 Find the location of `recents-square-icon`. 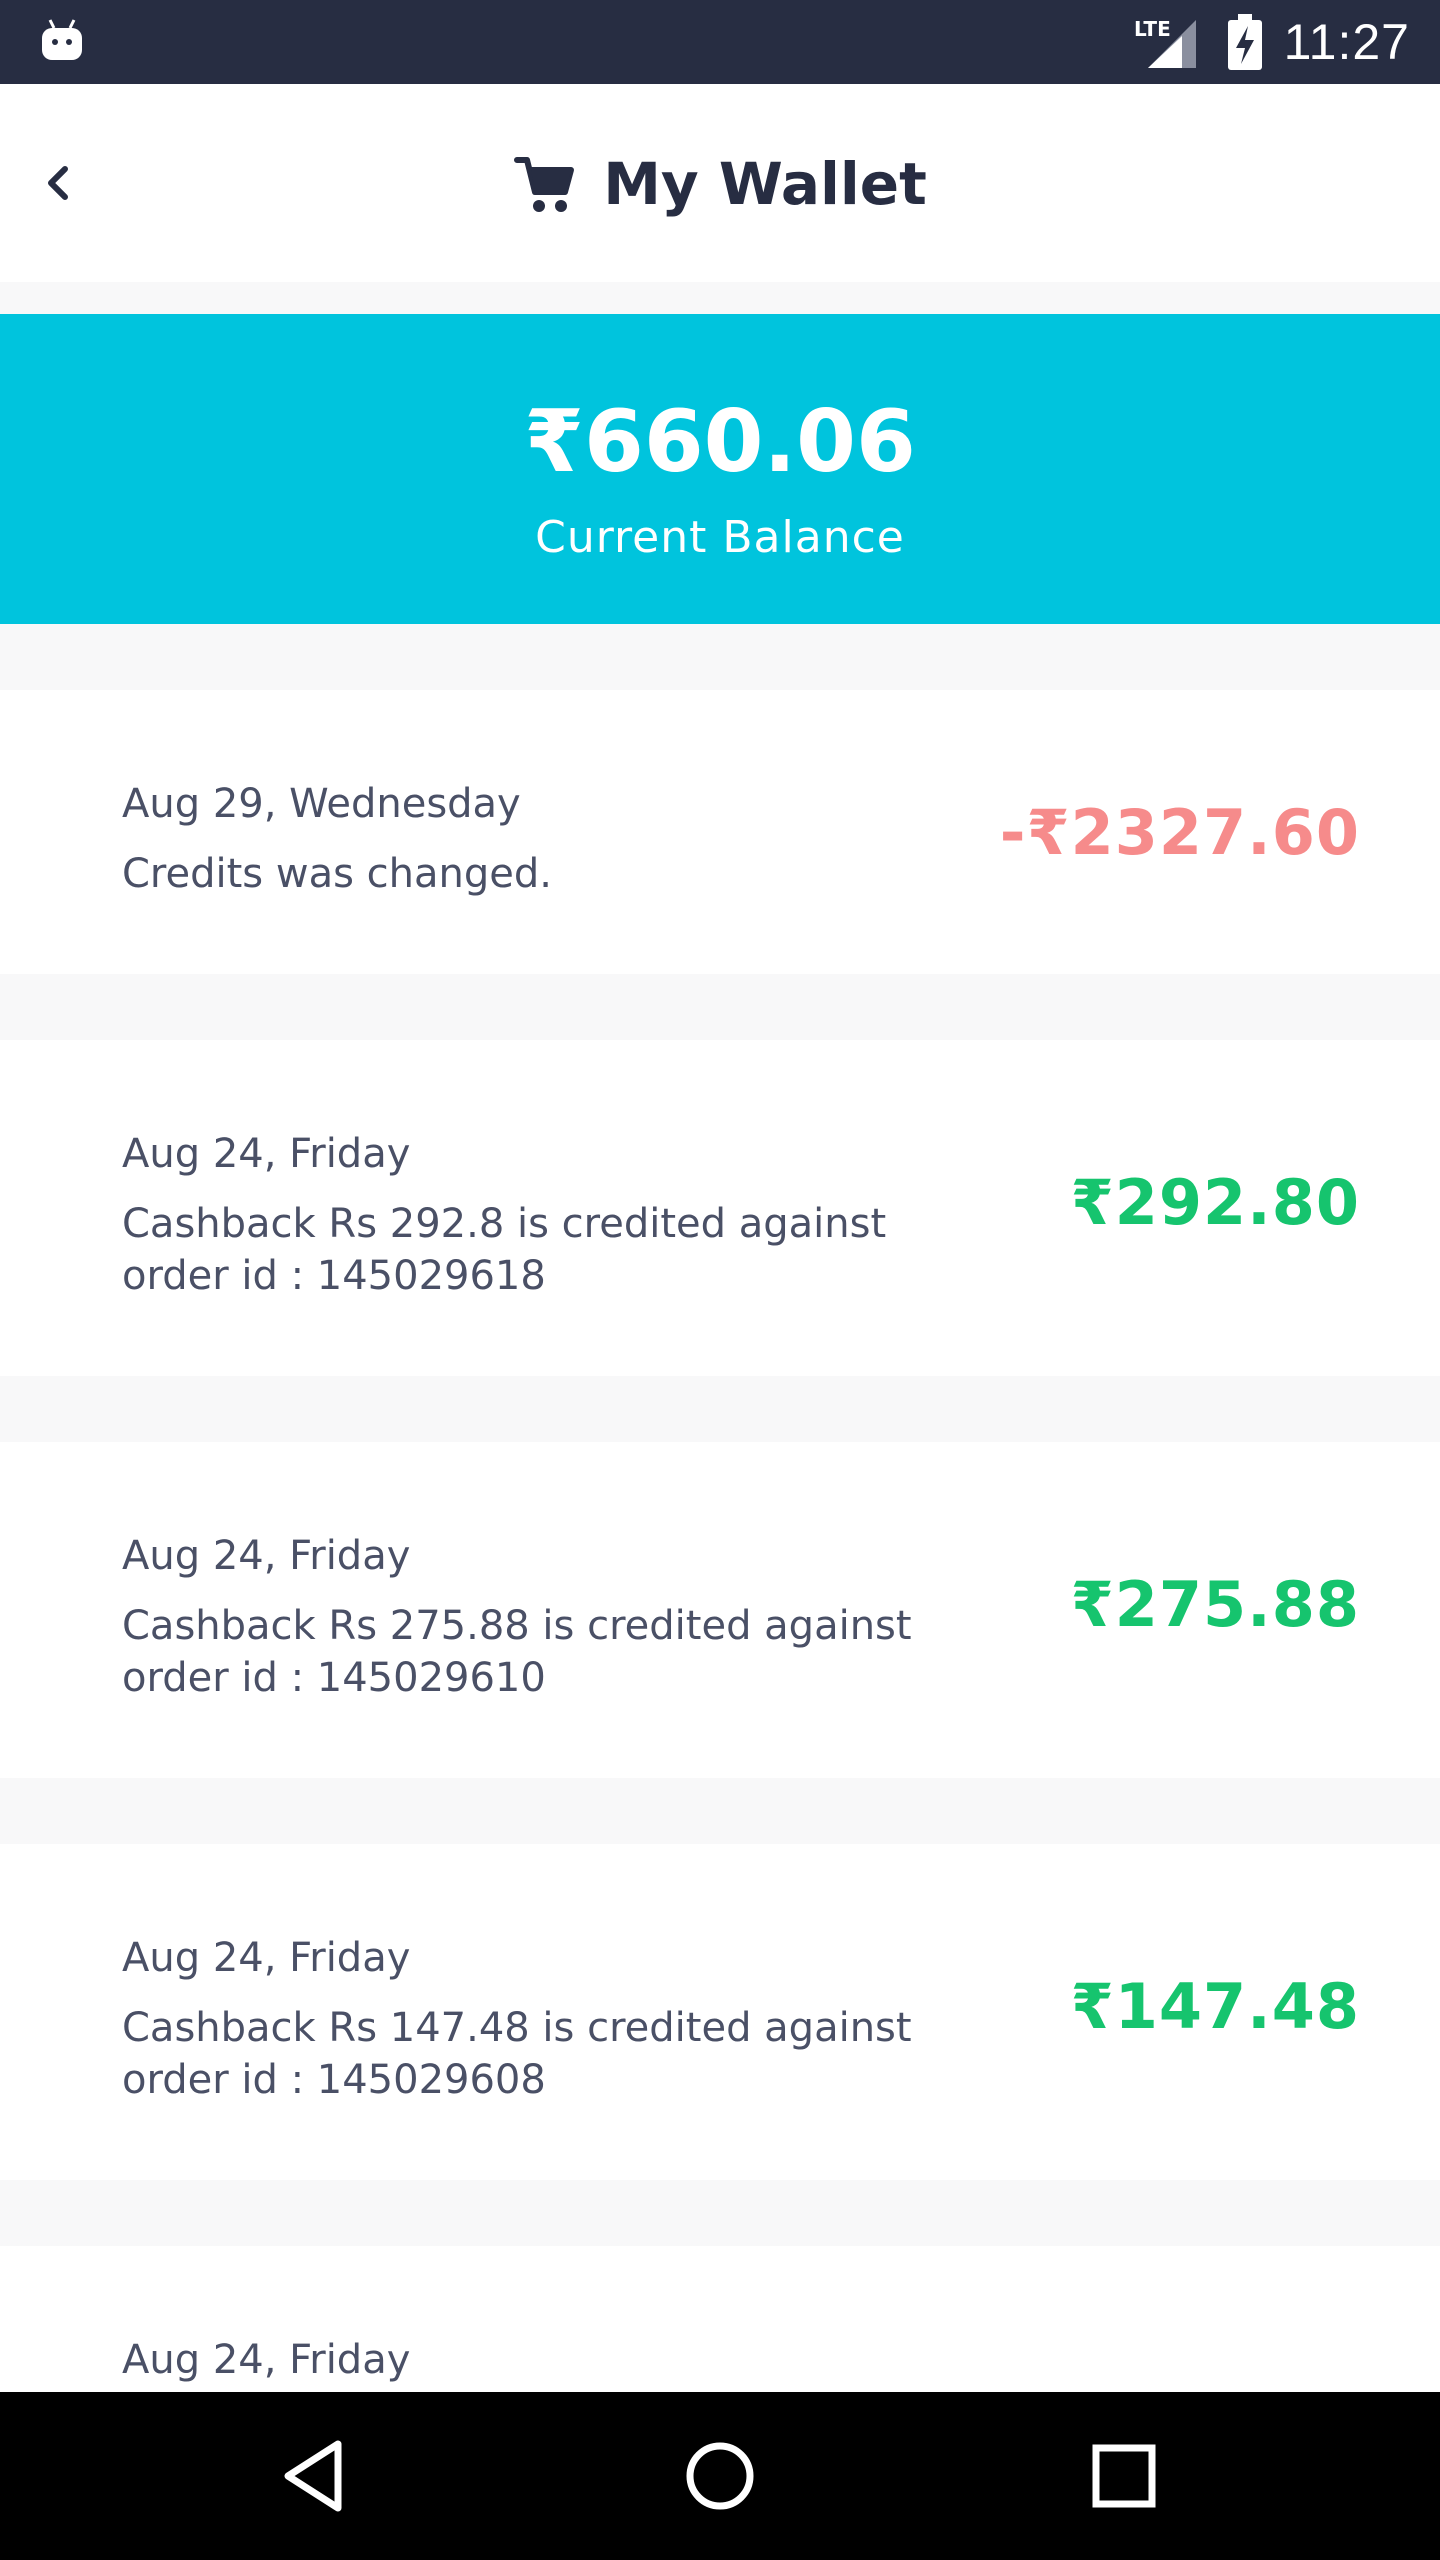

recents-square-icon is located at coordinates (1124, 2476).